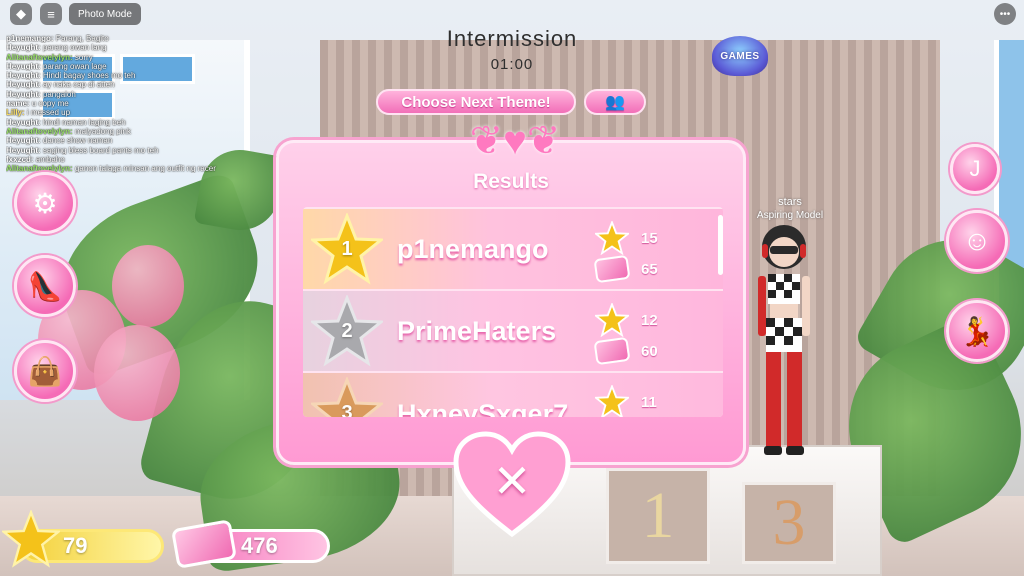  I want to click on cash-balance: 476, so click(259, 545).